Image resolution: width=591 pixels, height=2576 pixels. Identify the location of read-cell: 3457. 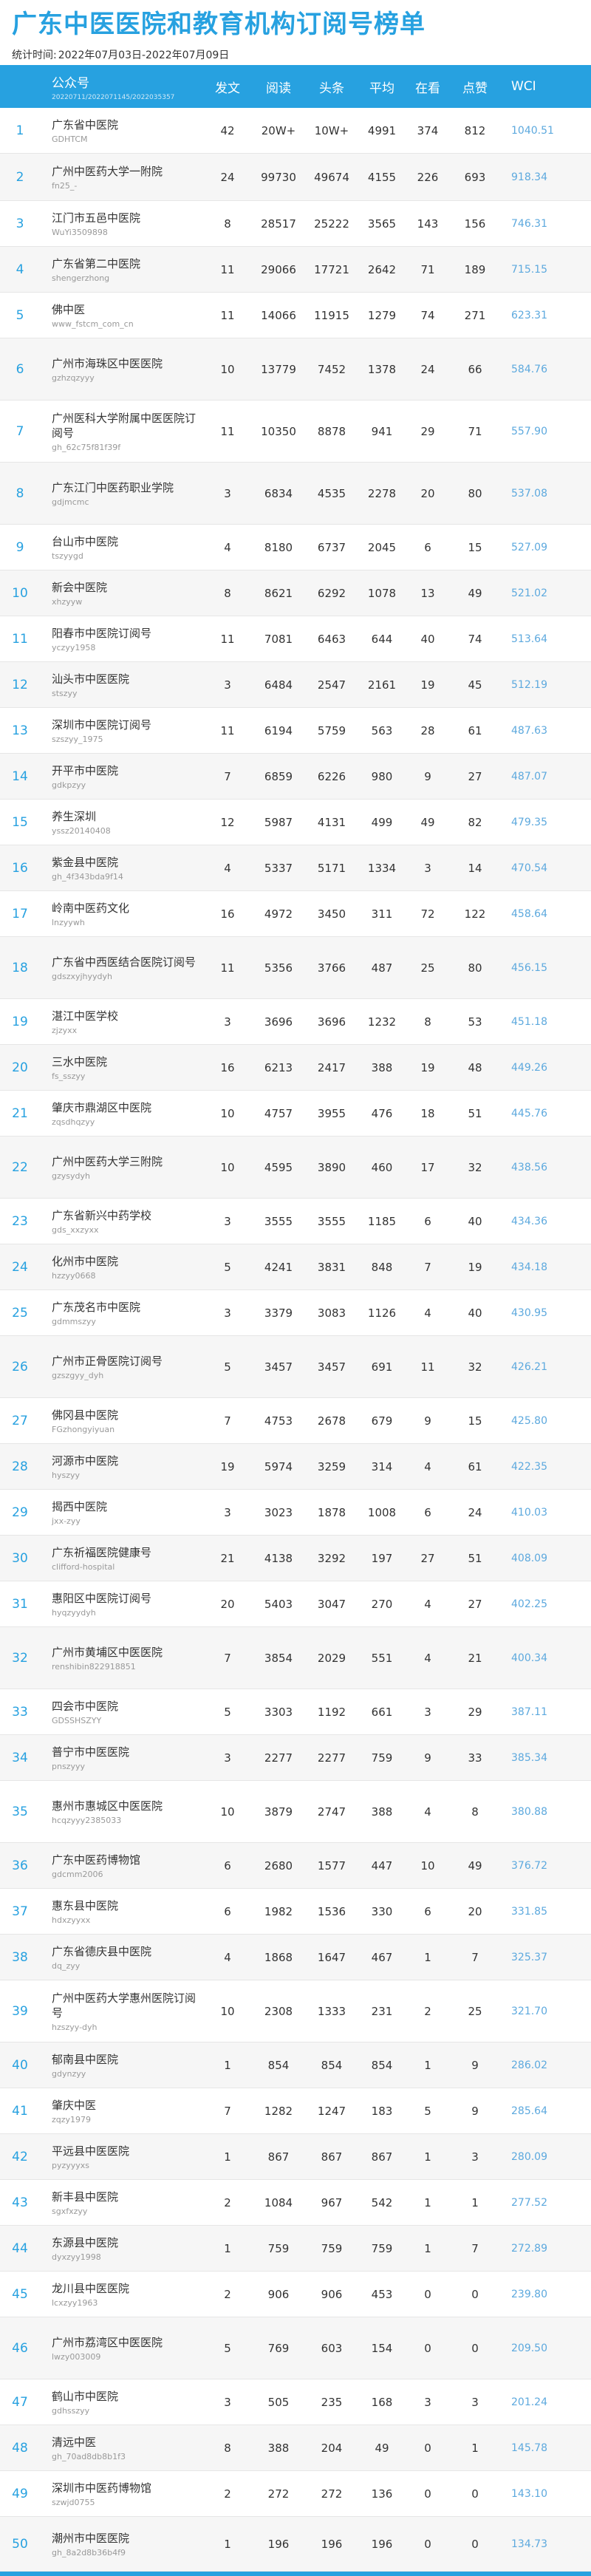
(278, 1367).